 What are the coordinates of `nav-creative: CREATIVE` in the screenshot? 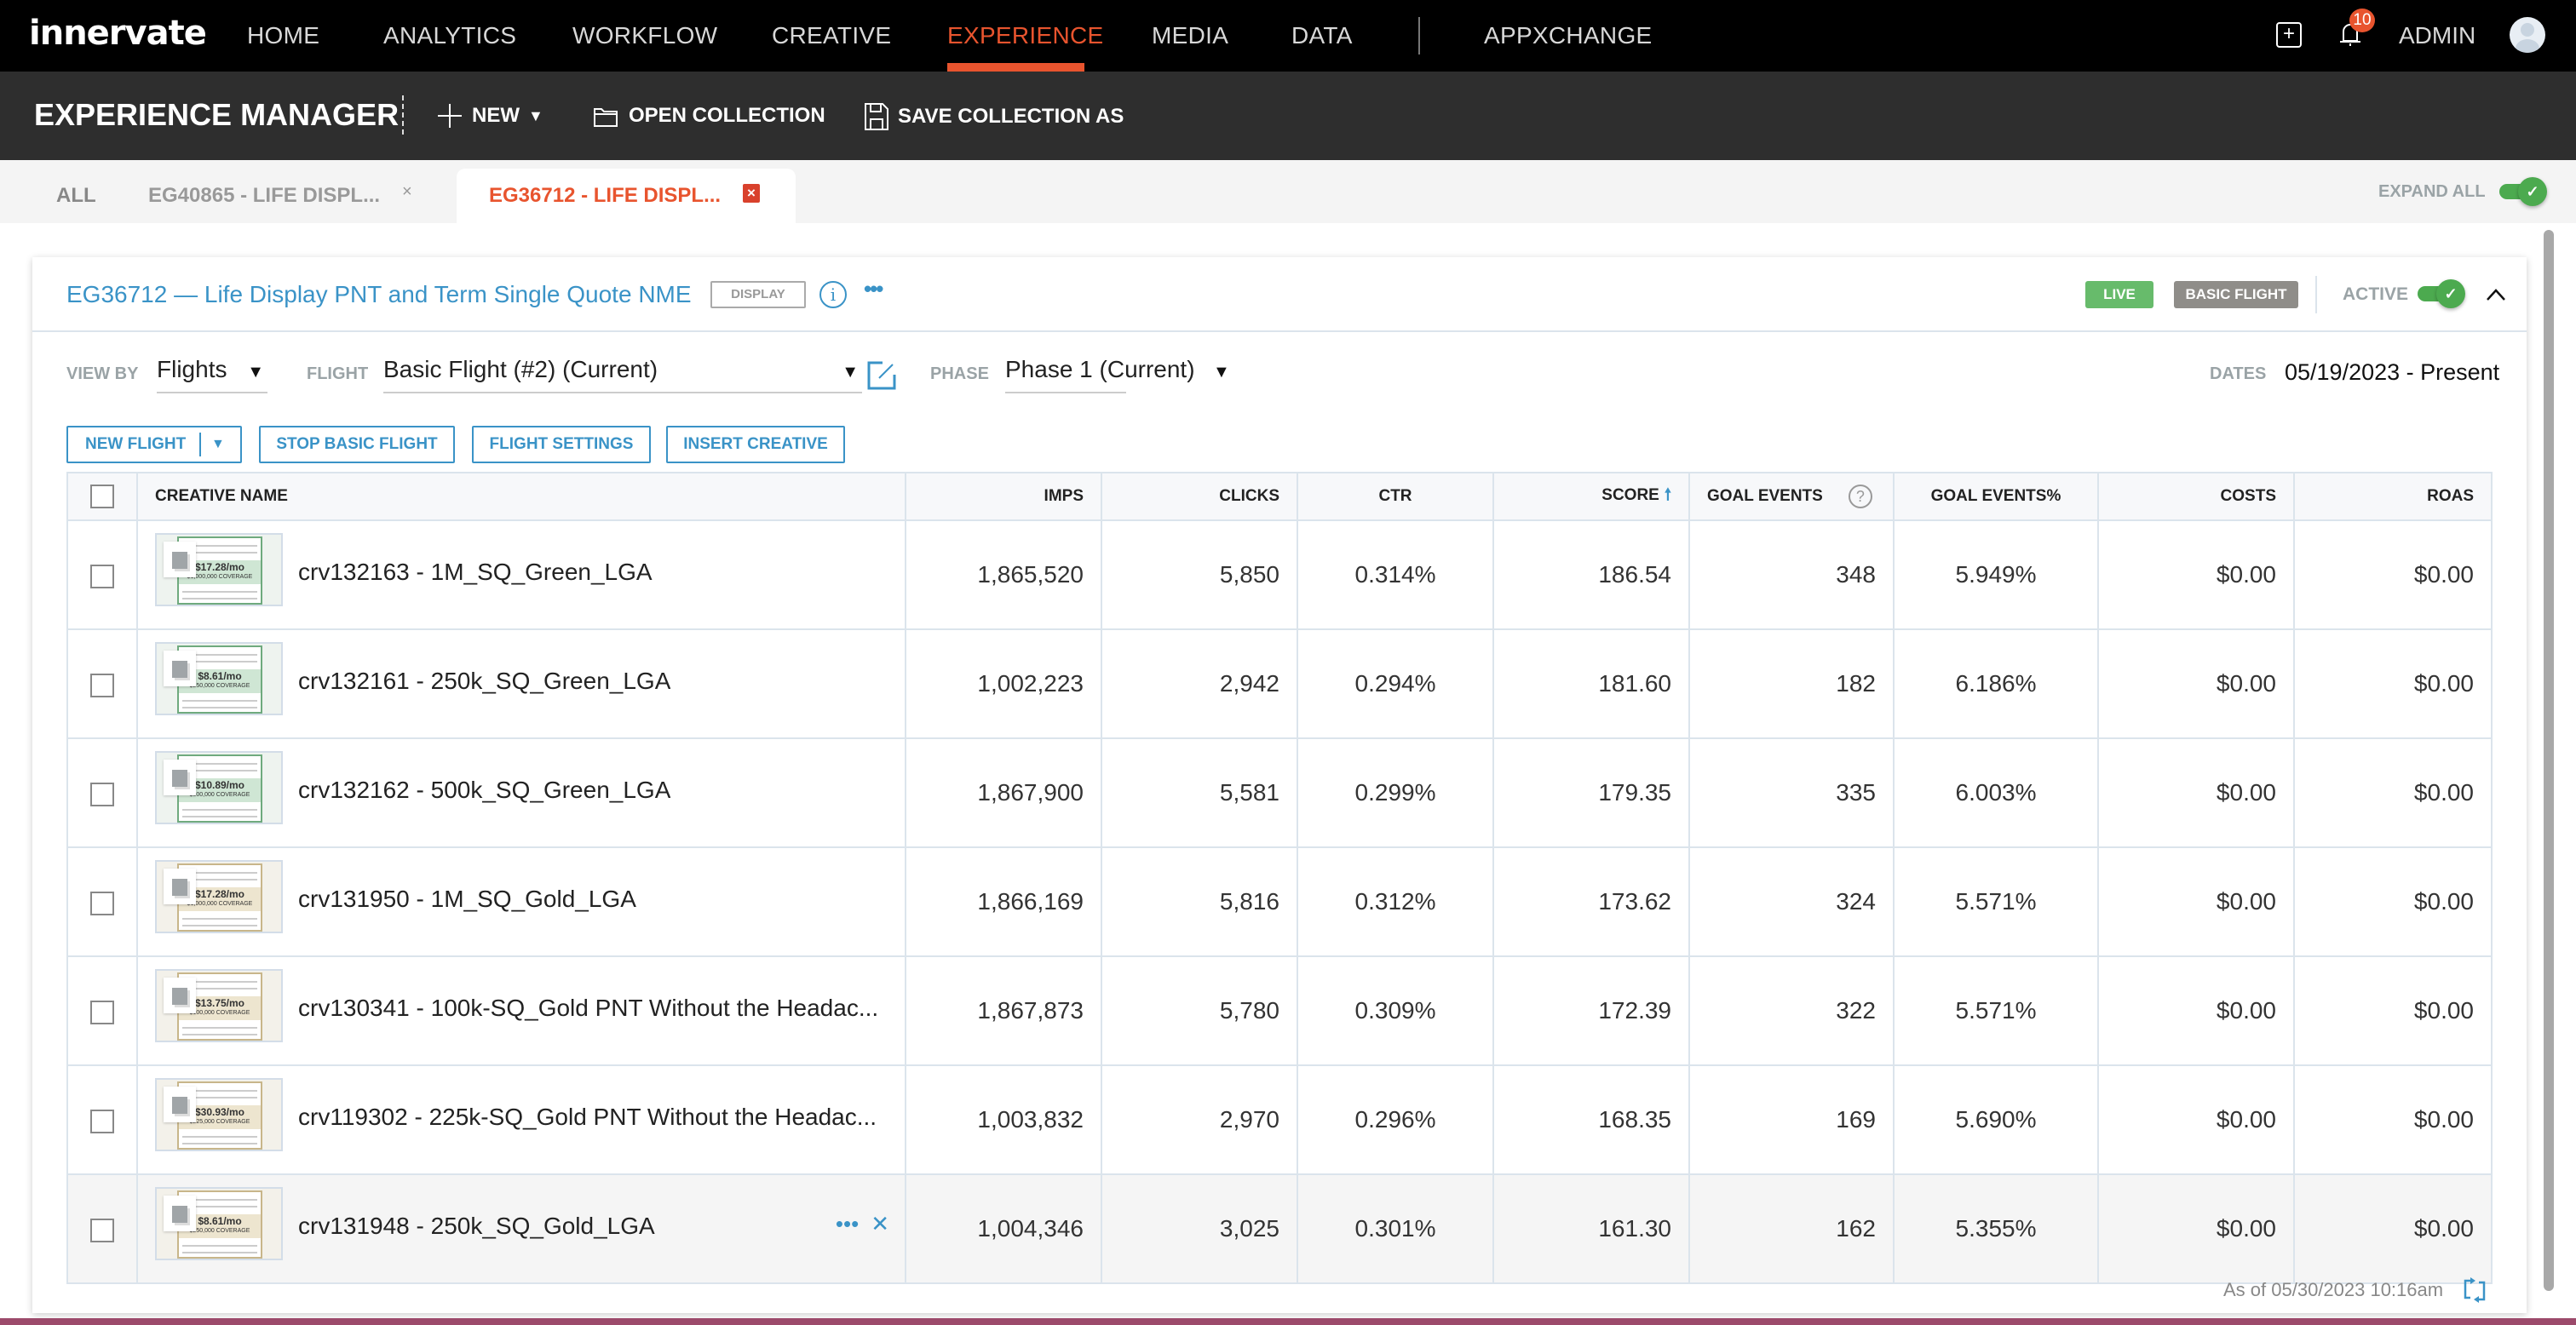 It's located at (832, 35).